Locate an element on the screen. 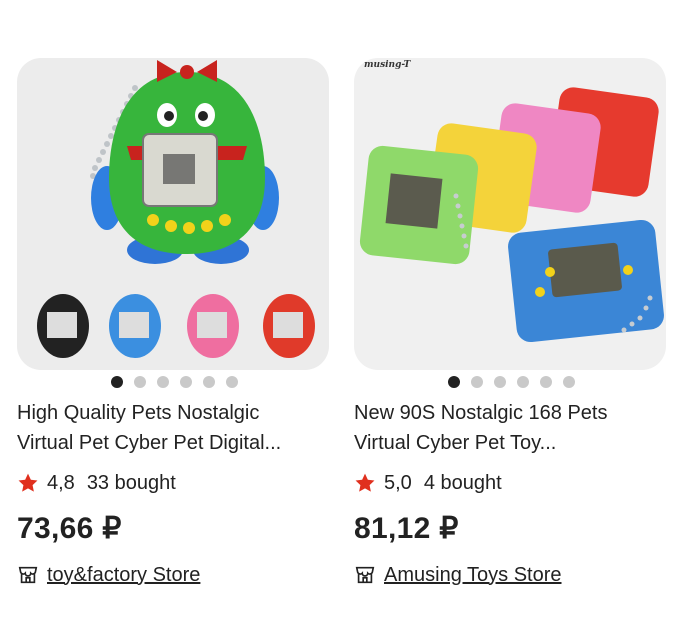 This screenshot has height=617, width=679. product-title-line: New 90S Nostalgic 168 Pets is located at coordinates (511, 413).